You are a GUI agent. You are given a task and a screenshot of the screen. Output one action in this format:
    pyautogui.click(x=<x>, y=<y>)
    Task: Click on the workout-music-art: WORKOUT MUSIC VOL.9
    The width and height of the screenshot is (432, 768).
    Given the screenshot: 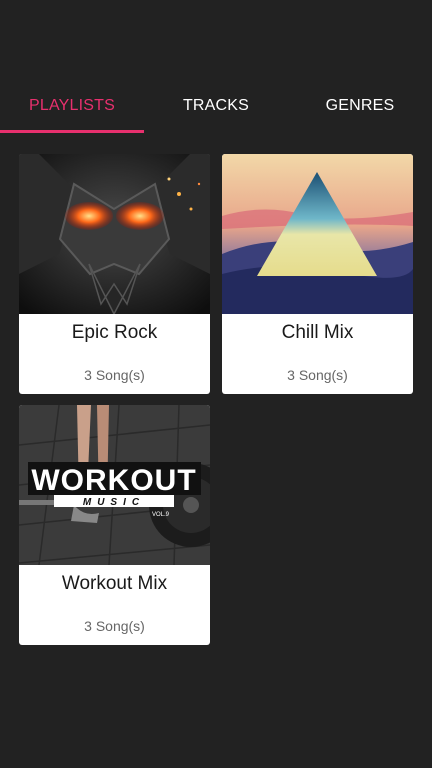 What is the action you would take?
    pyautogui.click(x=114, y=485)
    